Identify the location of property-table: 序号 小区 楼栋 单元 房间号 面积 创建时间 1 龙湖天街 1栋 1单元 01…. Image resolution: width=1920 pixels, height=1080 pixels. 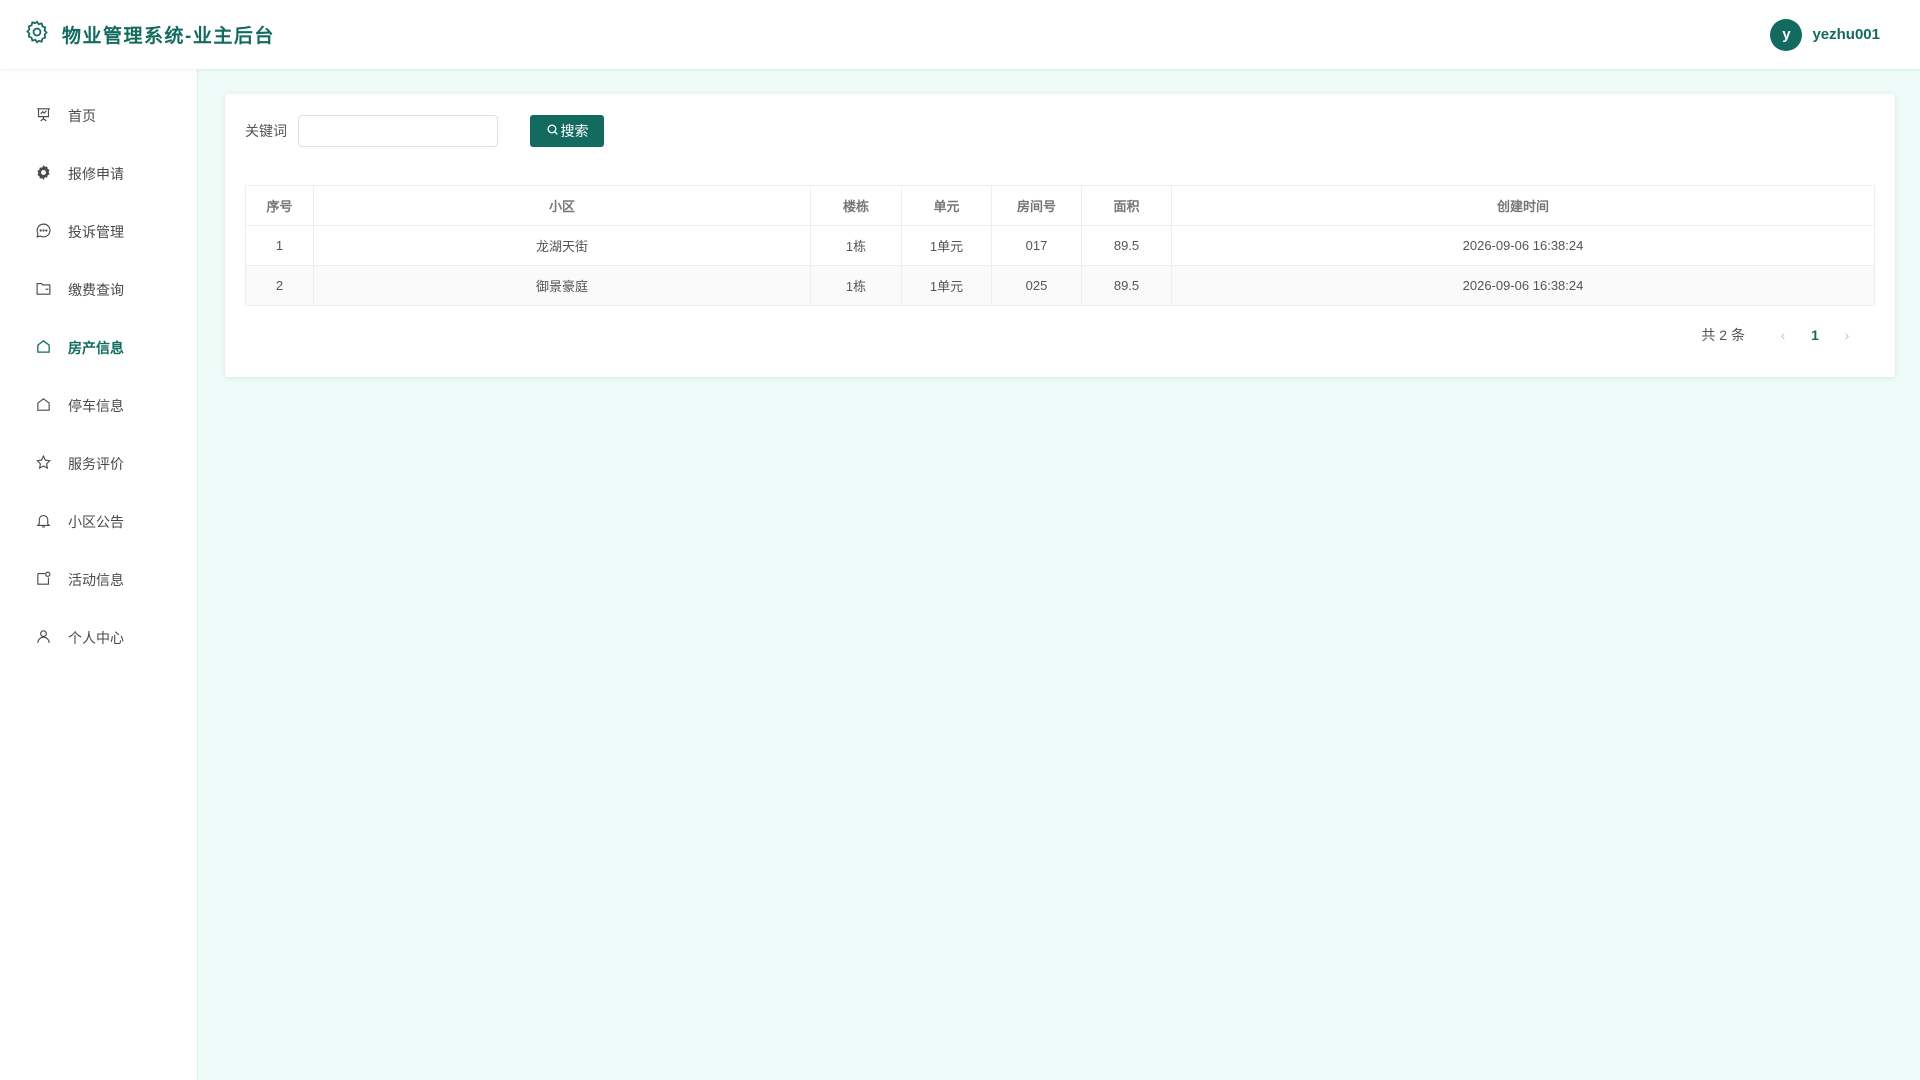
(1060, 245).